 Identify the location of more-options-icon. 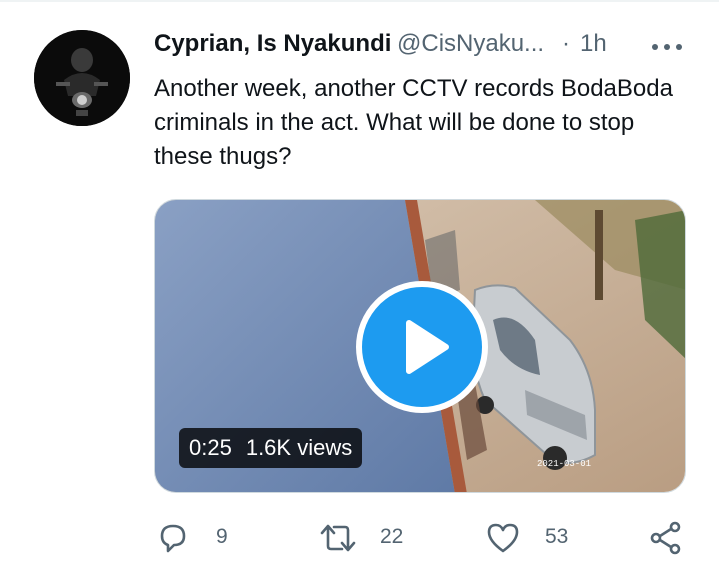
(668, 48).